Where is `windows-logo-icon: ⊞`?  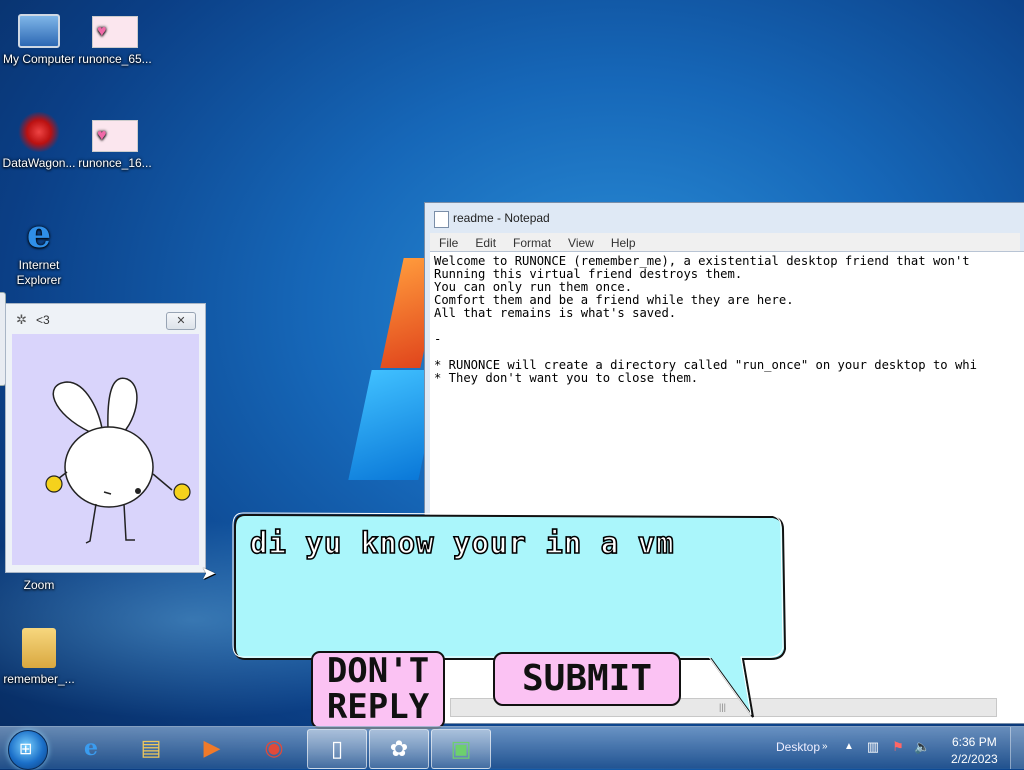
windows-logo-icon: ⊞ is located at coordinates (26, 749).